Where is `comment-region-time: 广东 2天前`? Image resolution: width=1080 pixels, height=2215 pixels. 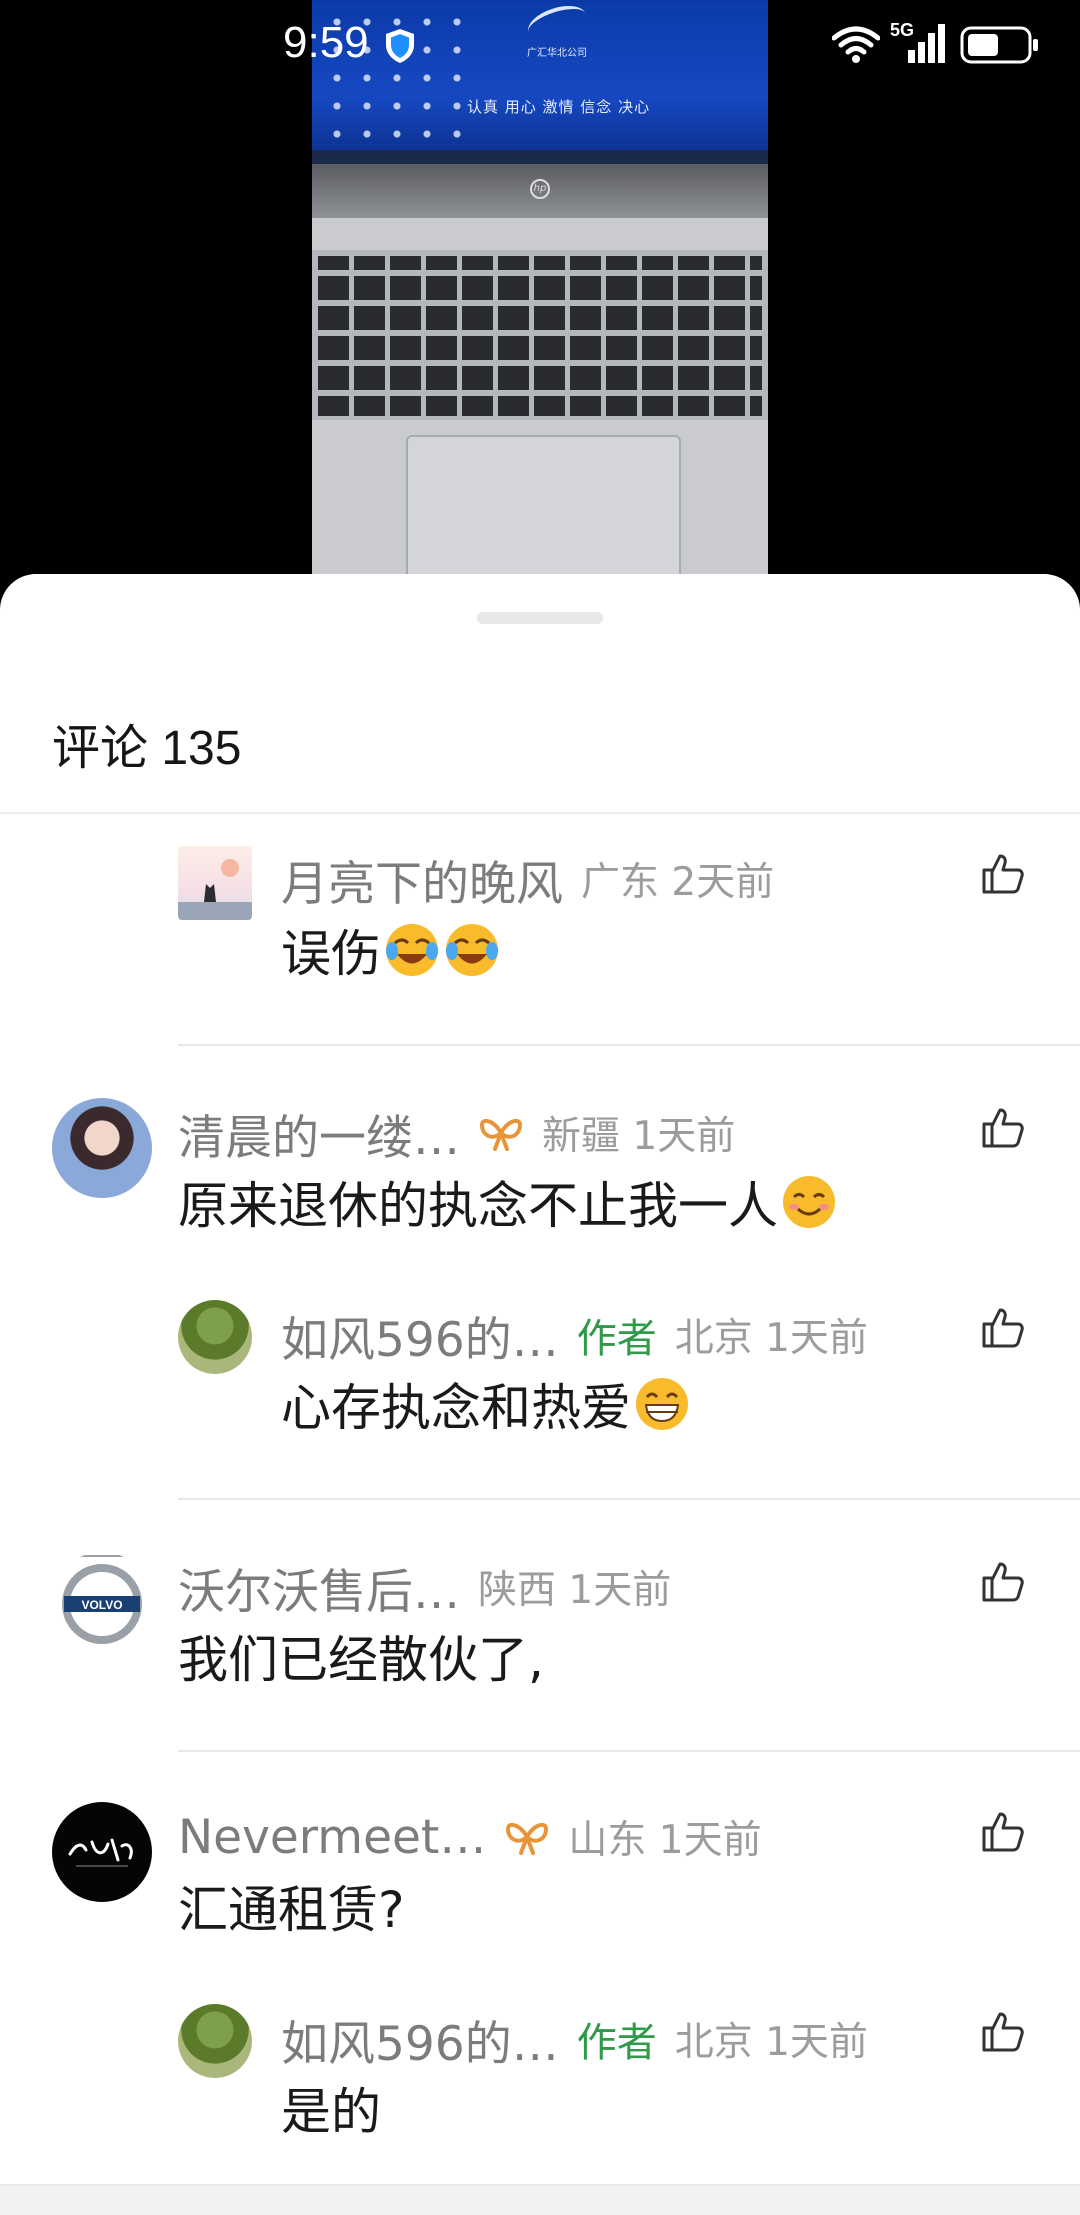 comment-region-time: 广东 2天前 is located at coordinates (678, 882).